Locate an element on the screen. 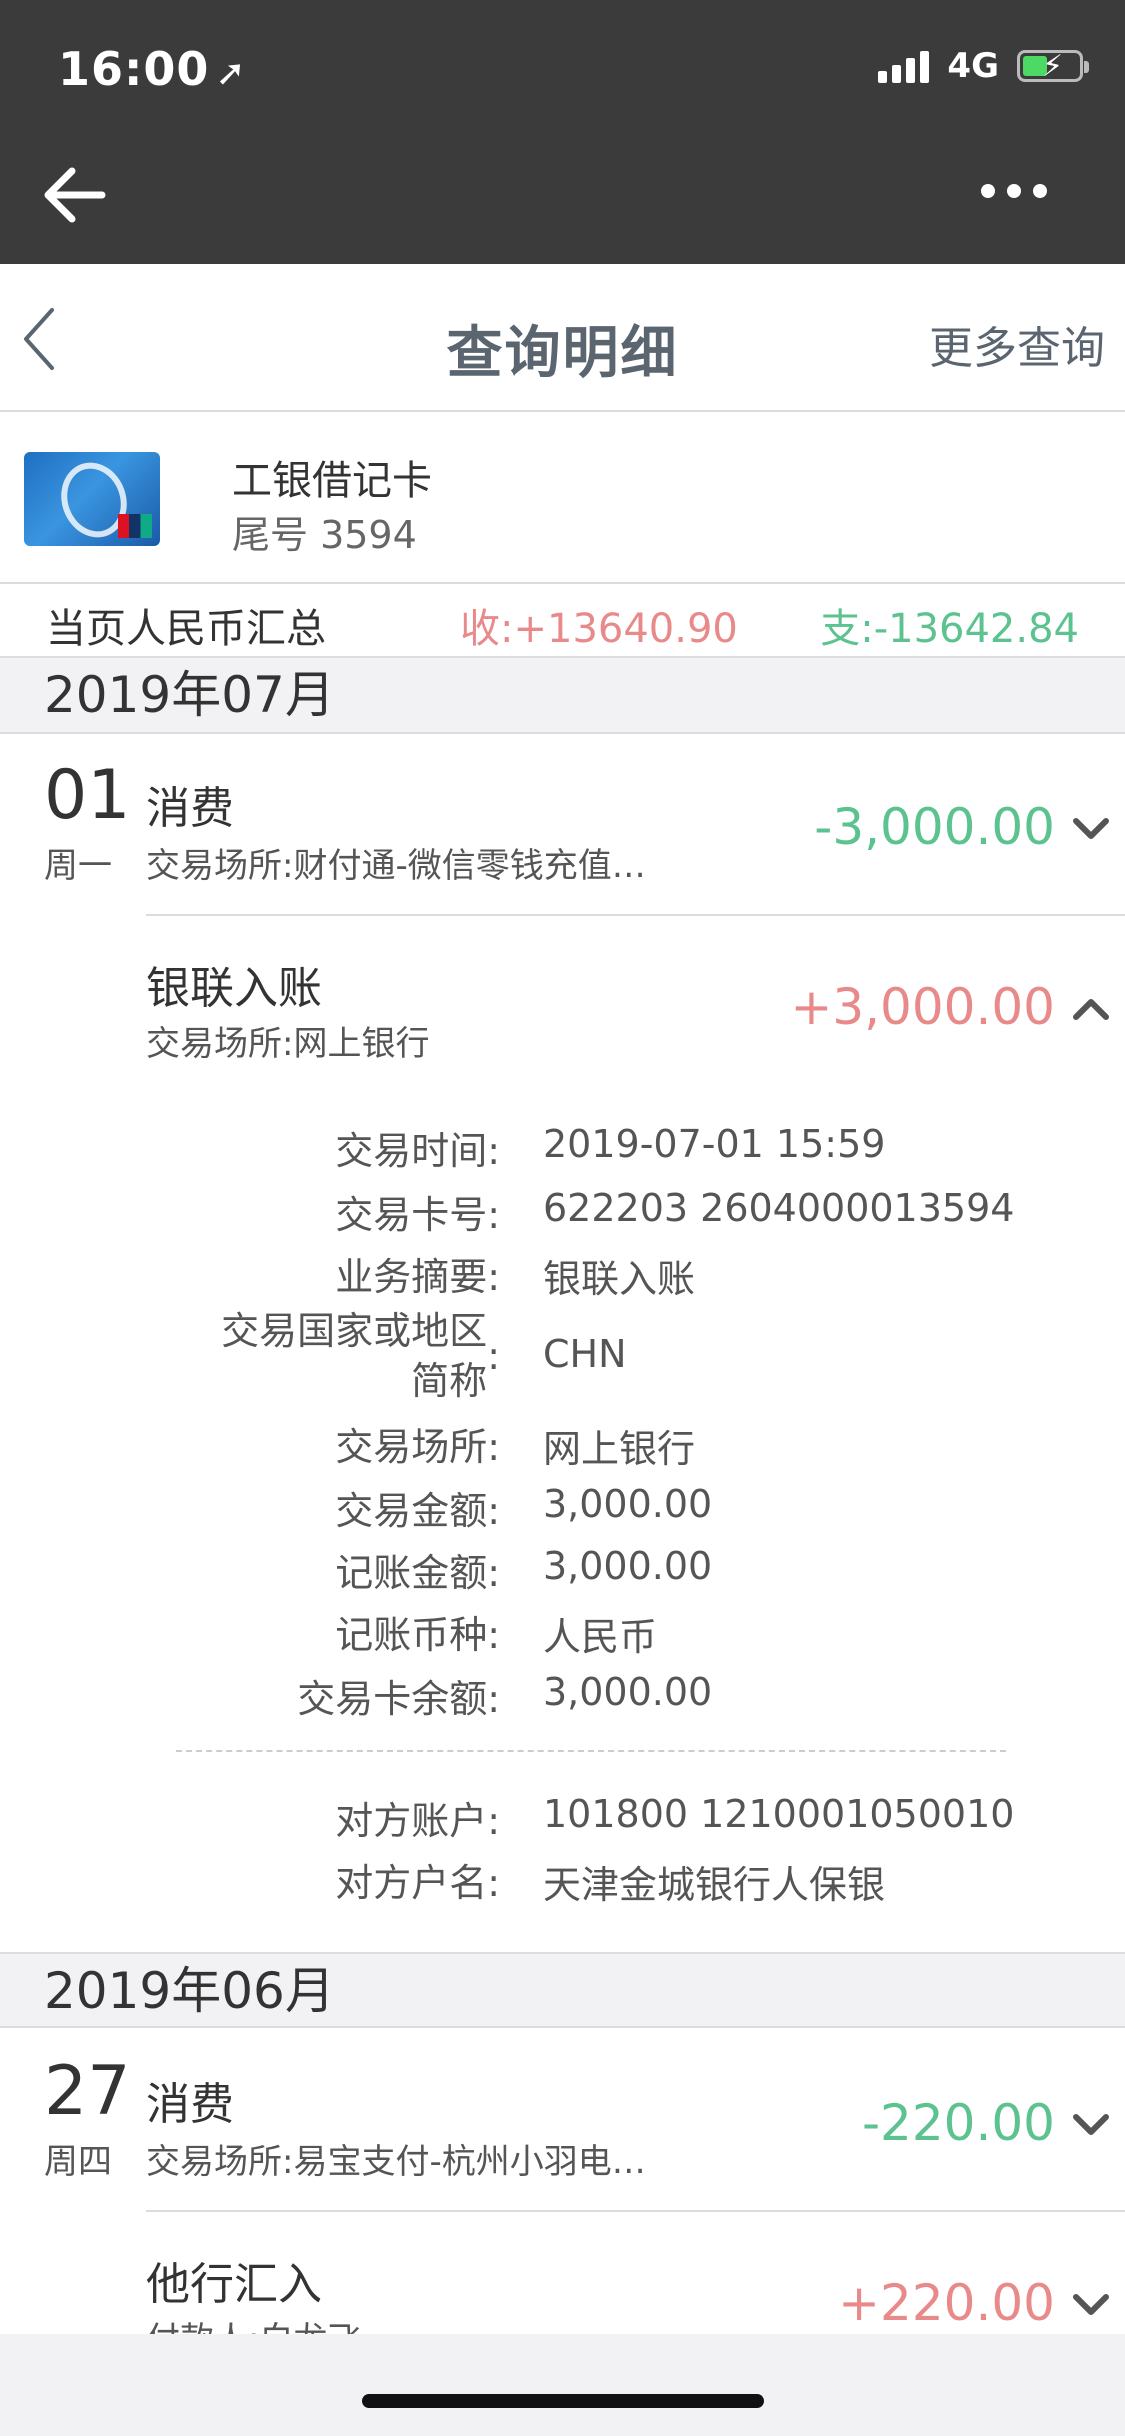 The width and height of the screenshot is (1125, 2436). transaction-row: 他行汇入 付款人:白龙飞 +220.00 is located at coordinates (562, 2273).